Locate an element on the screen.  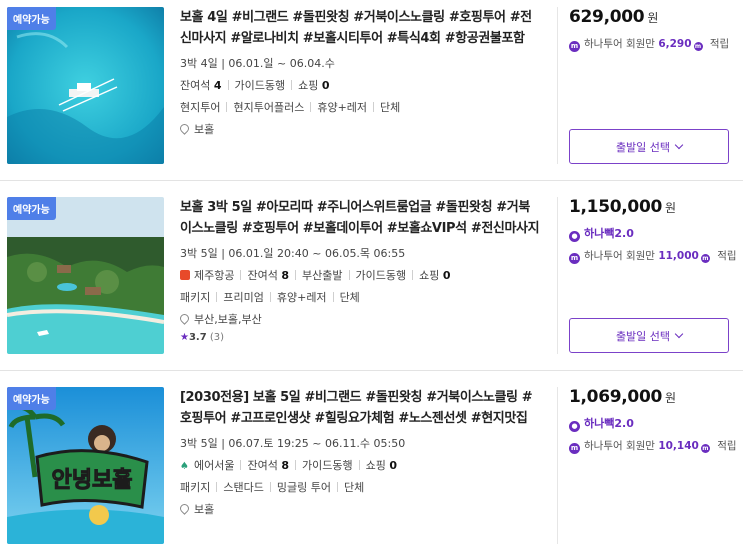
location: 부산,보홀,부산 is located at coordinates (359, 319).